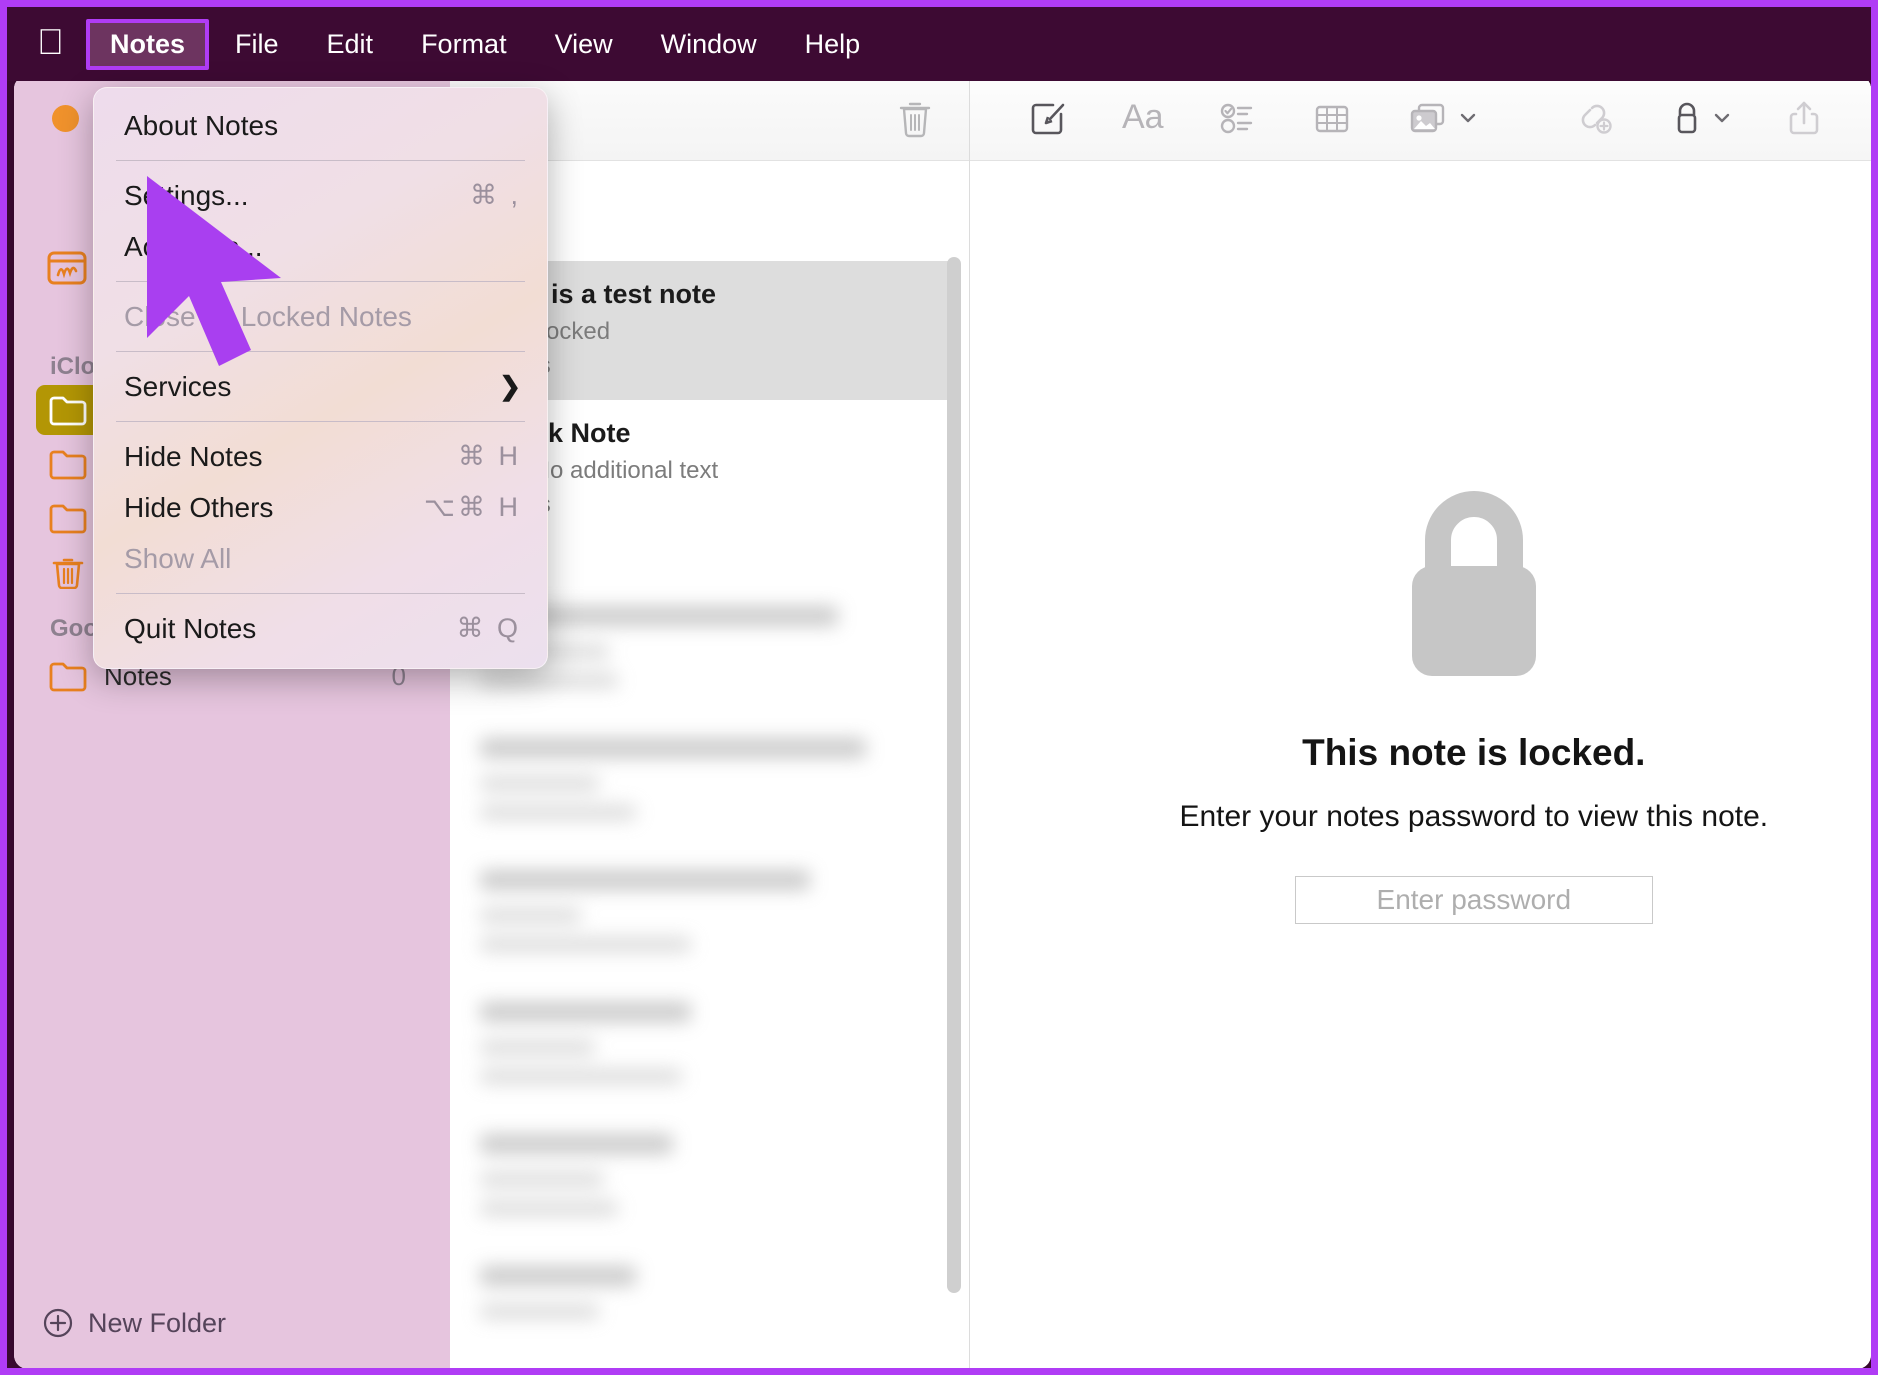 This screenshot has width=1878, height=1375. I want to click on menu-item-shortcut: ⌘ H, so click(489, 456).